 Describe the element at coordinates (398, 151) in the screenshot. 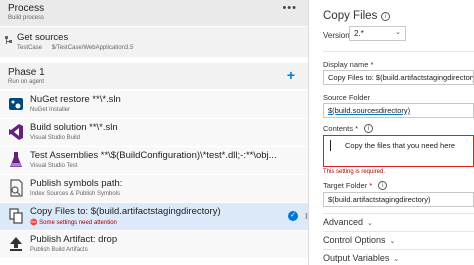

I see `contents-field: Copy the files that you need here` at that location.